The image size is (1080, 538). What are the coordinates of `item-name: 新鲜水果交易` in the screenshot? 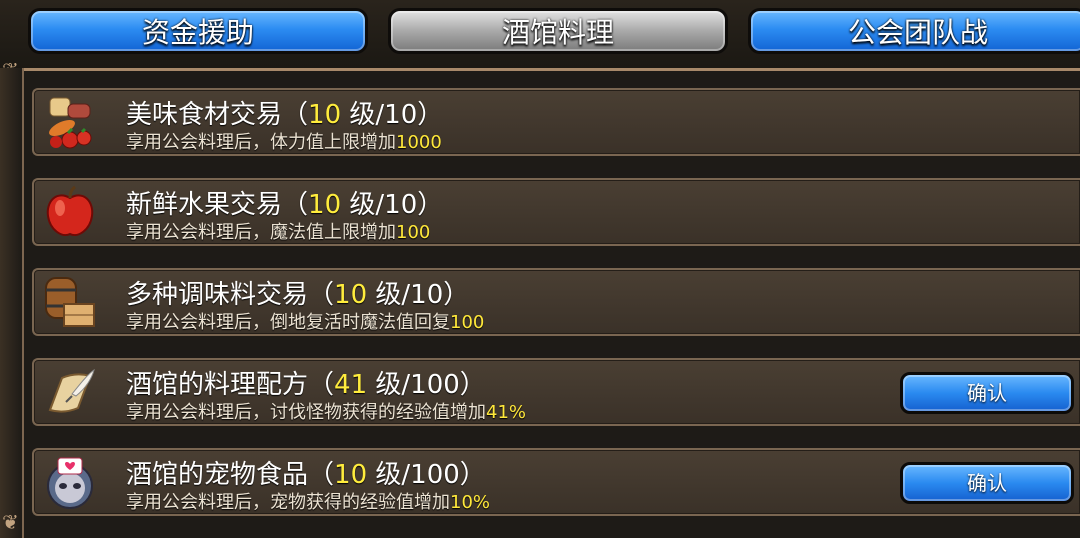 It's located at (204, 205).